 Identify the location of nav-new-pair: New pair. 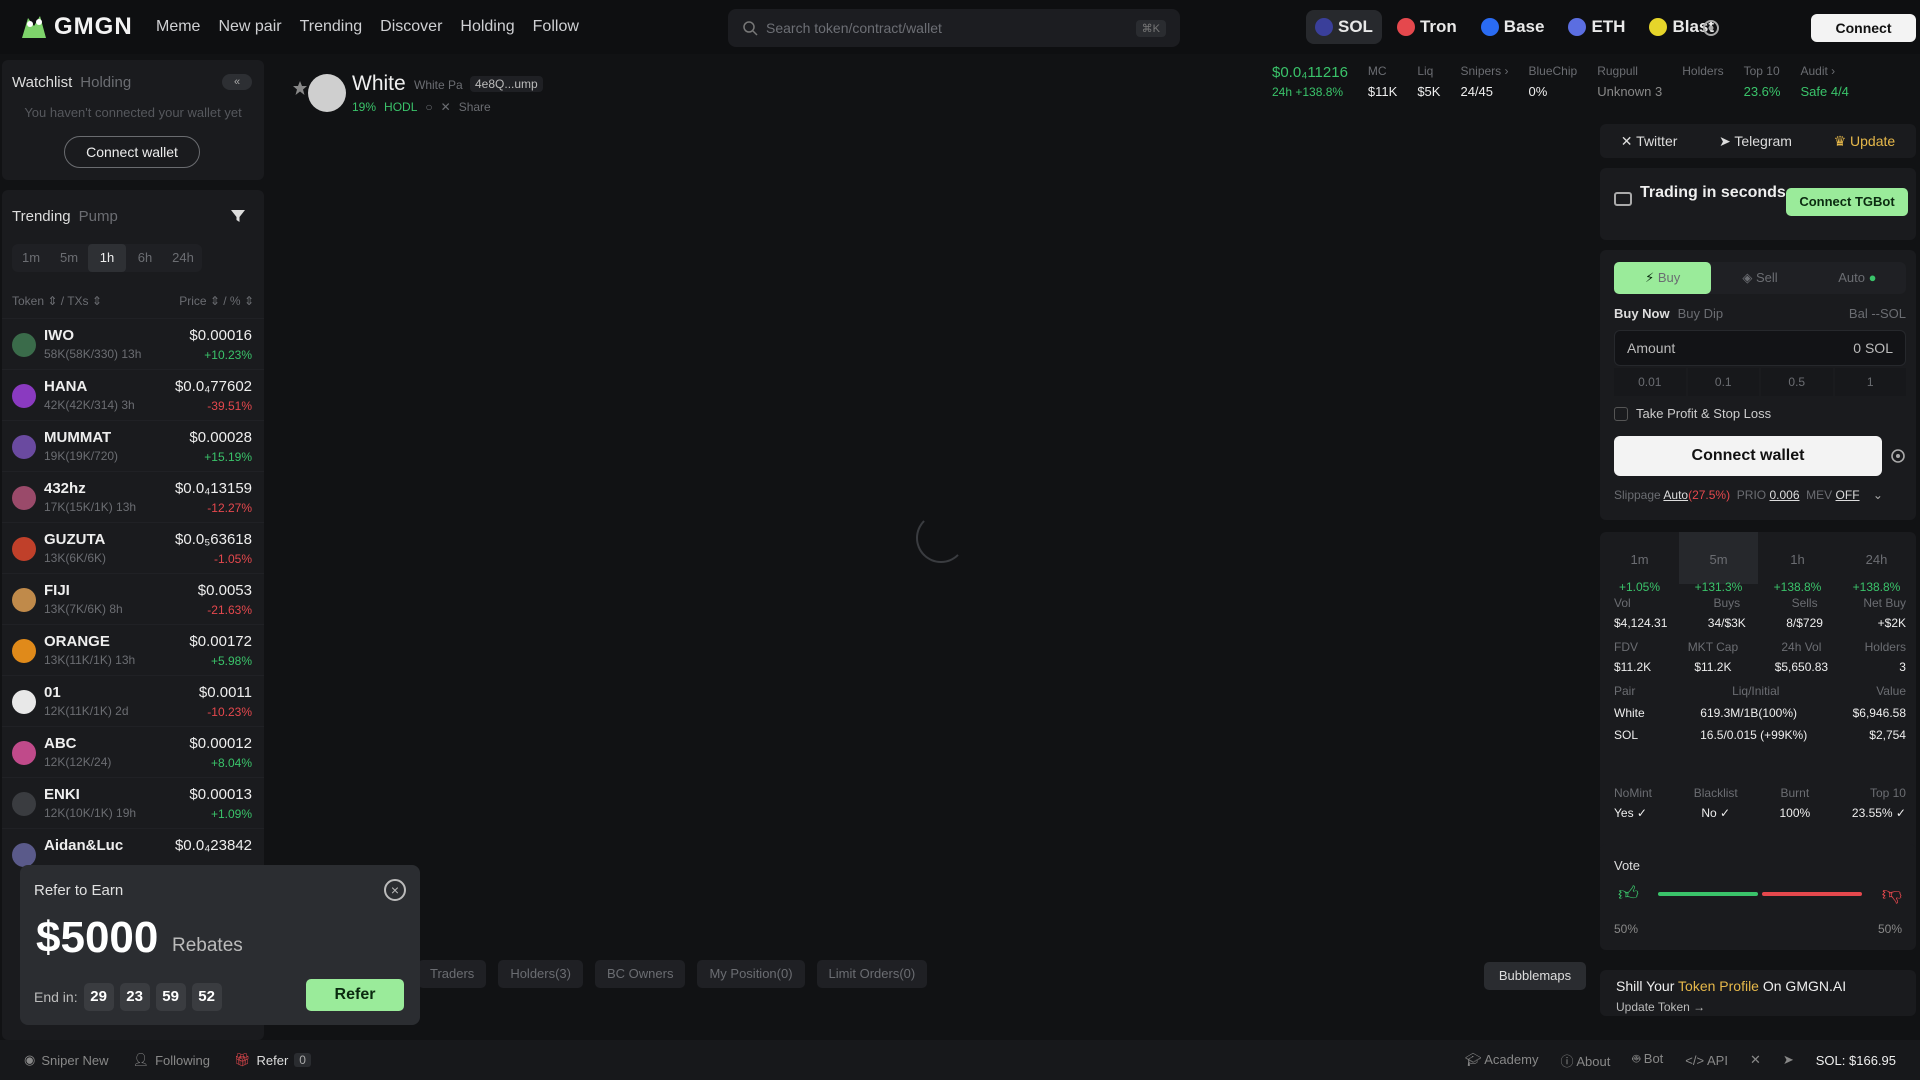
(249, 27).